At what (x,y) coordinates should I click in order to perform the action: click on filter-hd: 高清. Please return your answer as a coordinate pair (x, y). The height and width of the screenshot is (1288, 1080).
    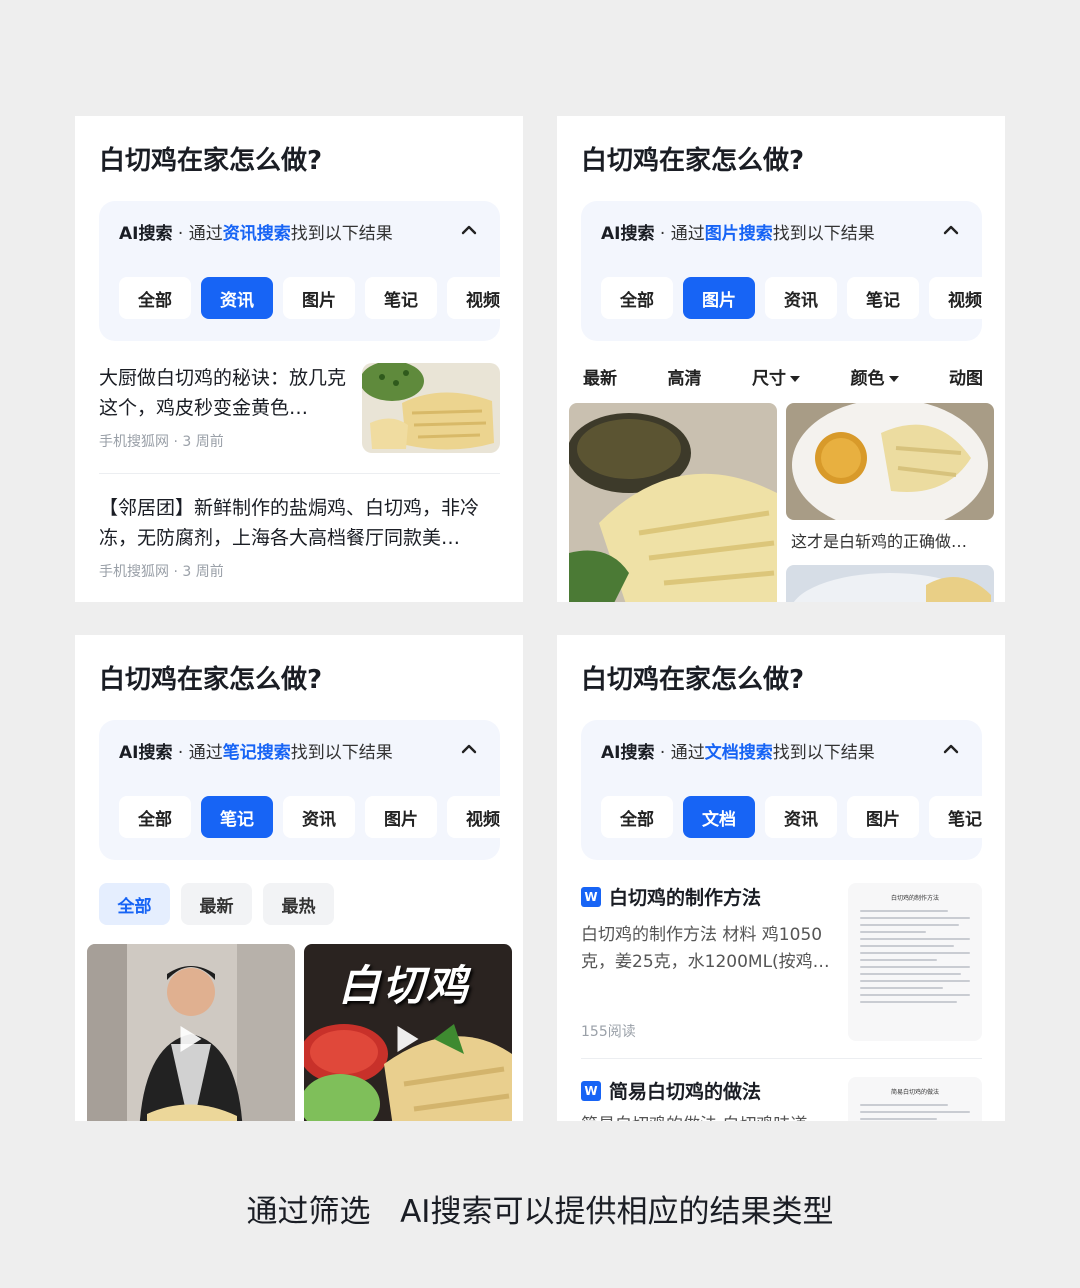
    Looking at the image, I should click on (685, 376).